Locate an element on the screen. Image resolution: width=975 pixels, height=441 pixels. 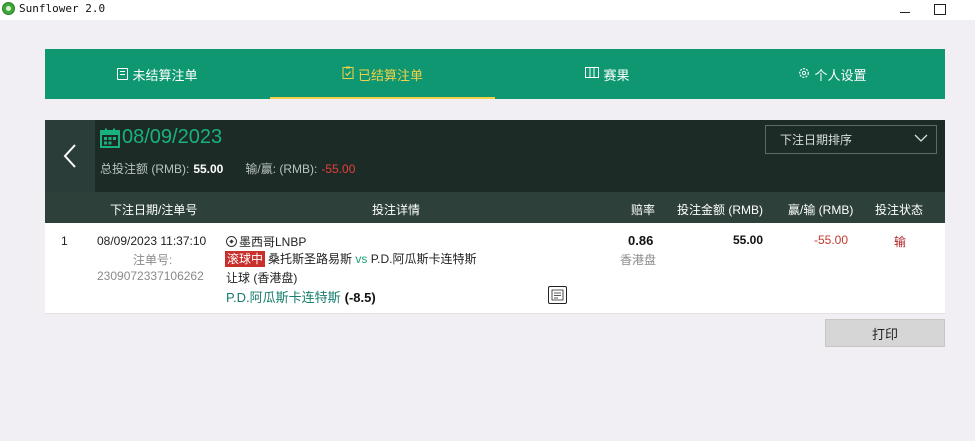
col-bet-details: 投注详情 is located at coordinates (396, 210).